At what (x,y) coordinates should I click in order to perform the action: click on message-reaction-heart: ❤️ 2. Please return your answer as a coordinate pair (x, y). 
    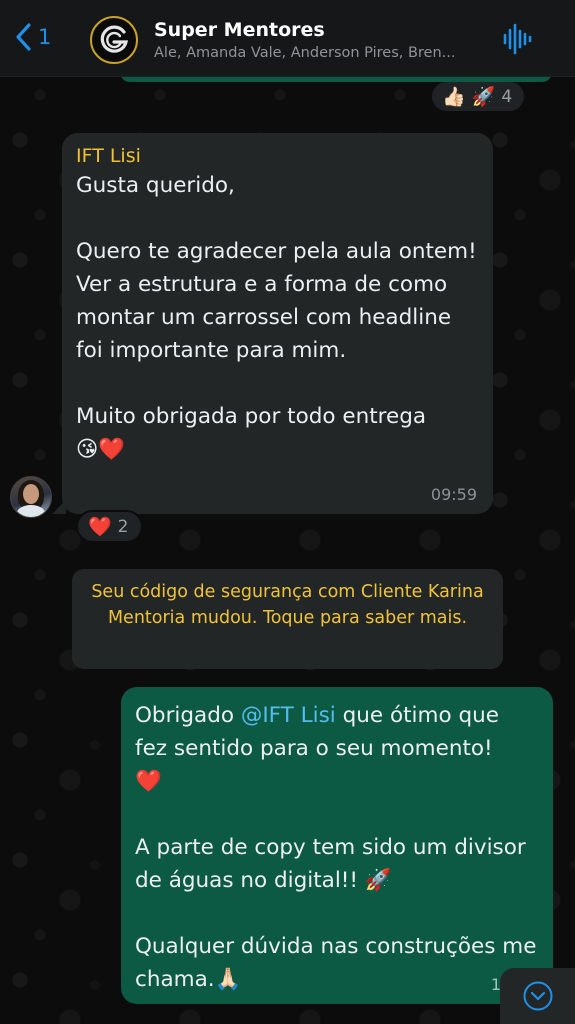
    Looking at the image, I should click on (109, 526).